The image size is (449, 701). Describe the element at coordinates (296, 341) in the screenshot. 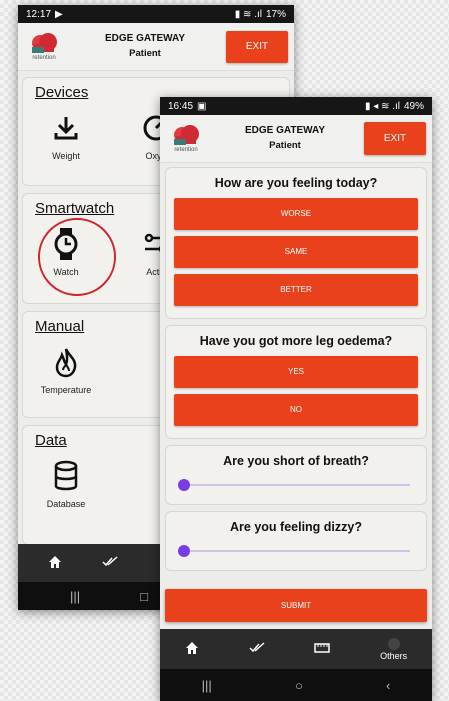

I see `question-oedema: Have you got more leg oedema?` at that location.